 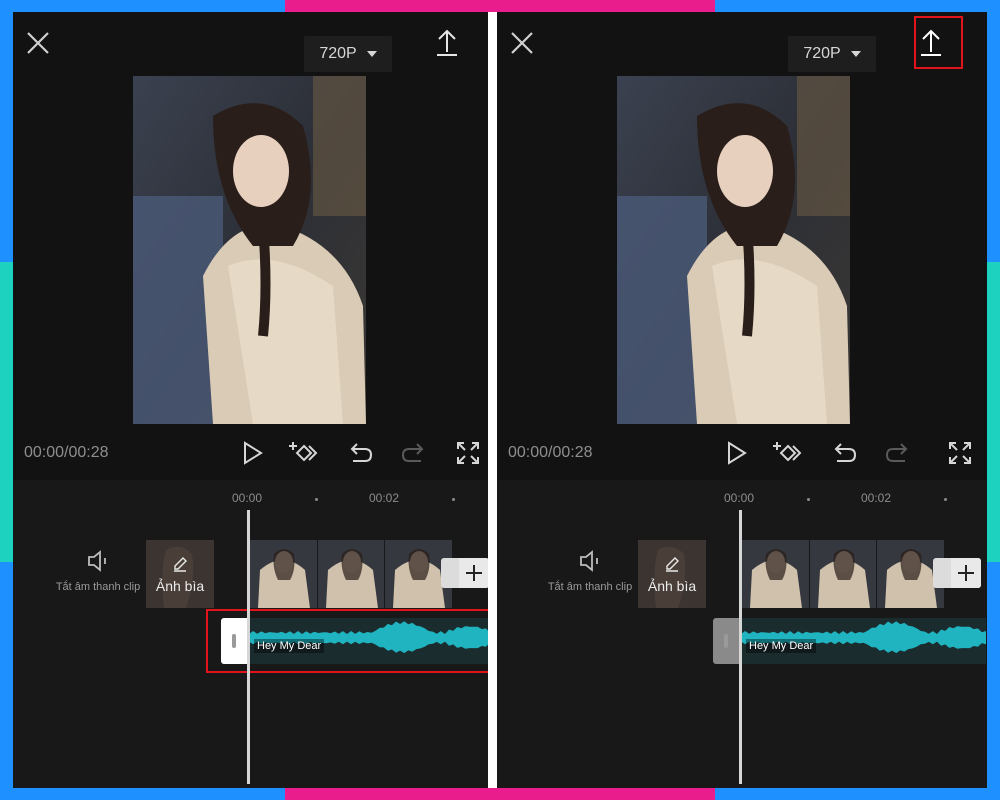 I want to click on panel-divider, so click(x=492, y=400).